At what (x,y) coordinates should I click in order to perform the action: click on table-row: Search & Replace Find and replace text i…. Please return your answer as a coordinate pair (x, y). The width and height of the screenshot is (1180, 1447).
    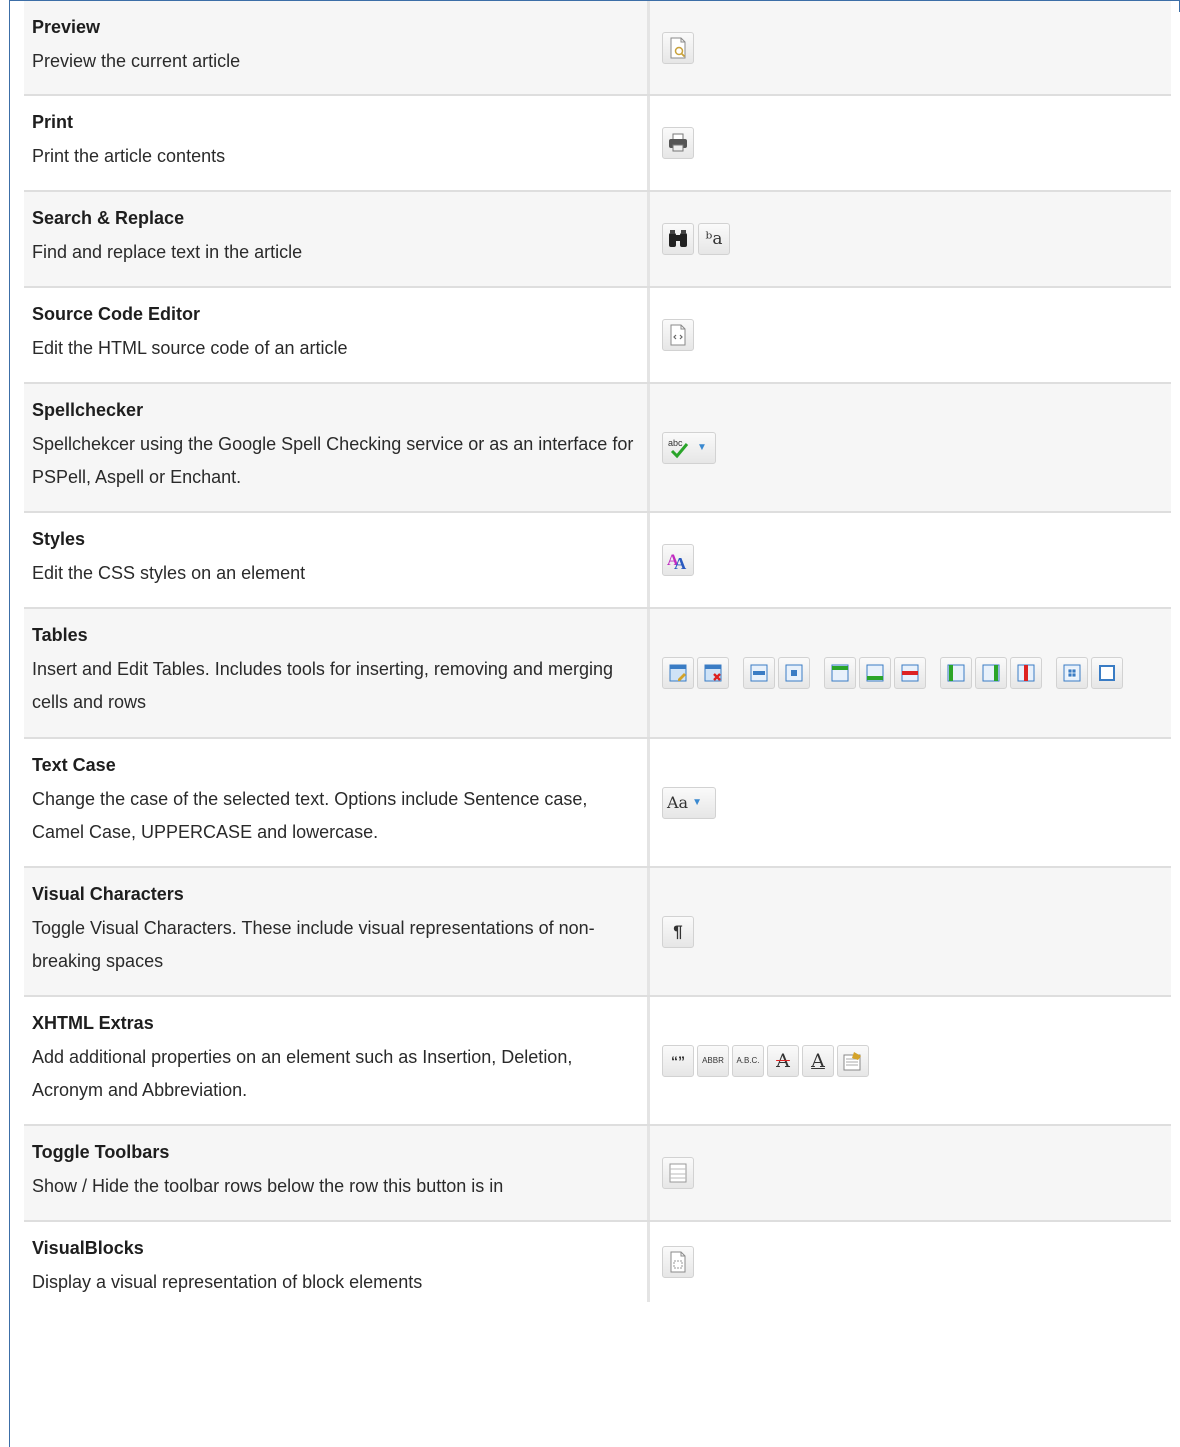
    Looking at the image, I should click on (597, 240).